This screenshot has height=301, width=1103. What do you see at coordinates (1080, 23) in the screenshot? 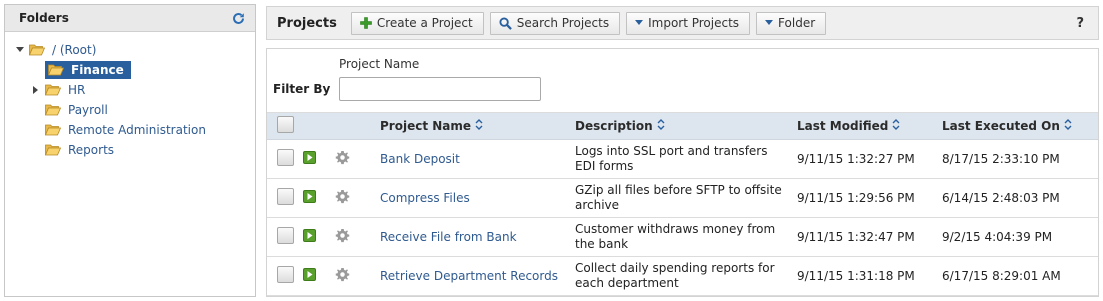
I see `help-button: ?` at bounding box center [1080, 23].